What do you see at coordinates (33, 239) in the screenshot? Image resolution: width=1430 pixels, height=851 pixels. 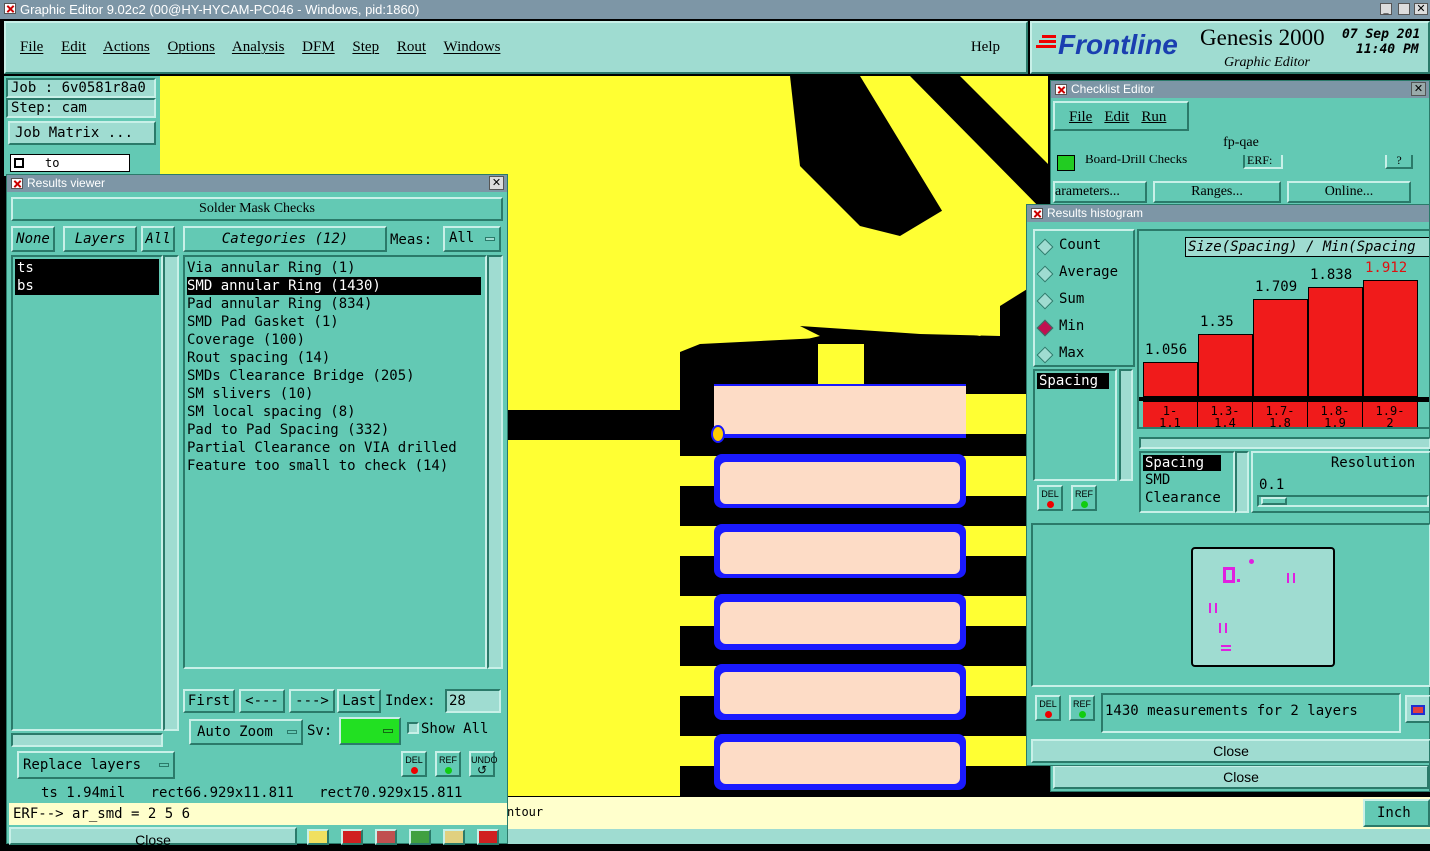 I see `none-button: None` at bounding box center [33, 239].